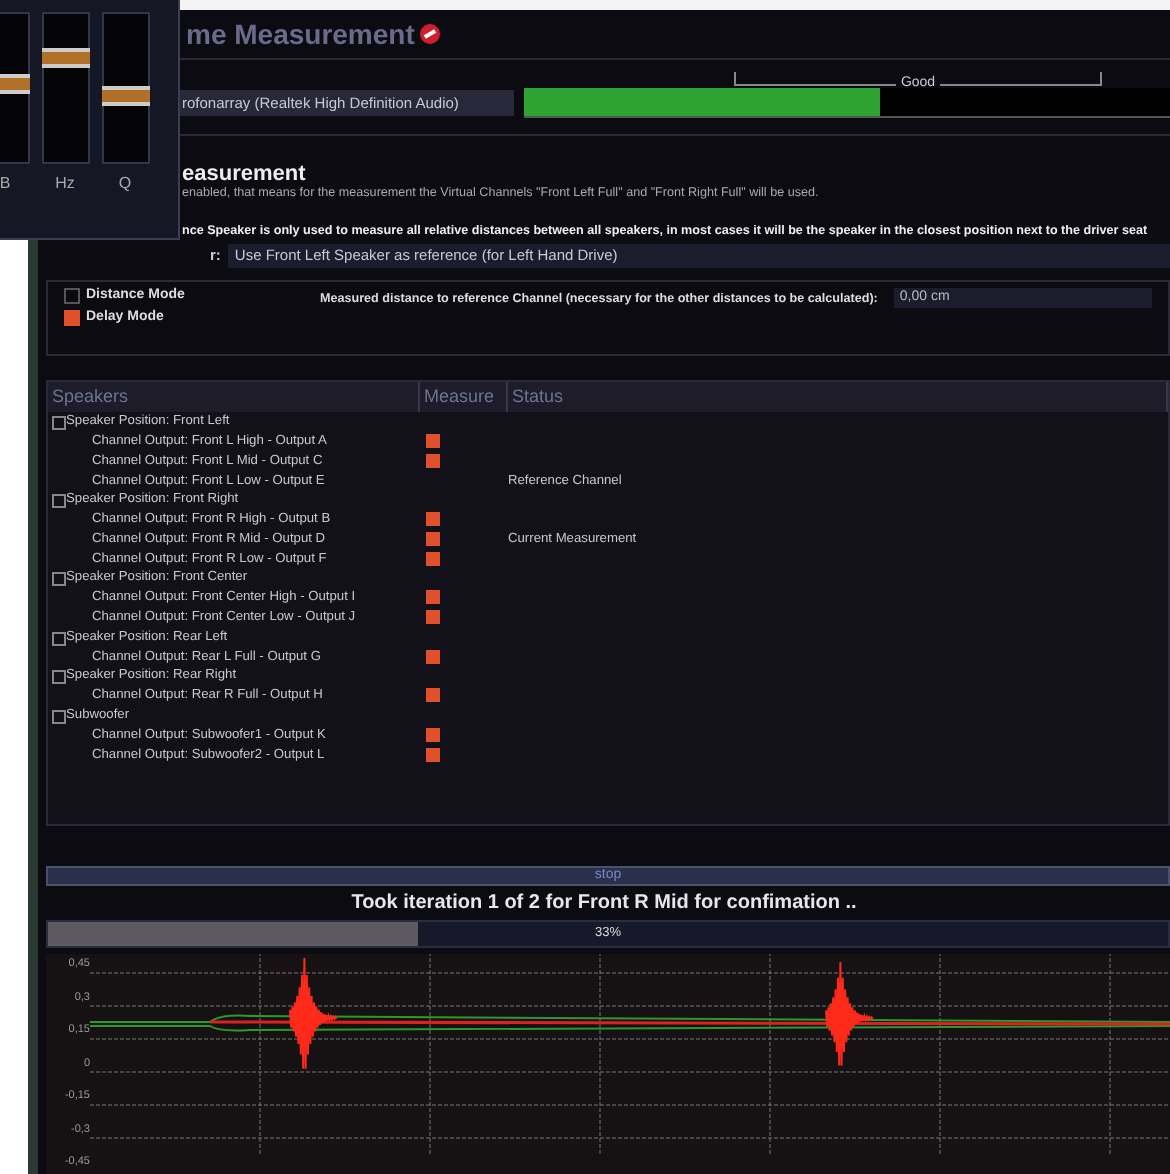 The height and width of the screenshot is (1174, 1170). Describe the element at coordinates (234, 396) in the screenshot. I see `column-header: Speakers` at that location.